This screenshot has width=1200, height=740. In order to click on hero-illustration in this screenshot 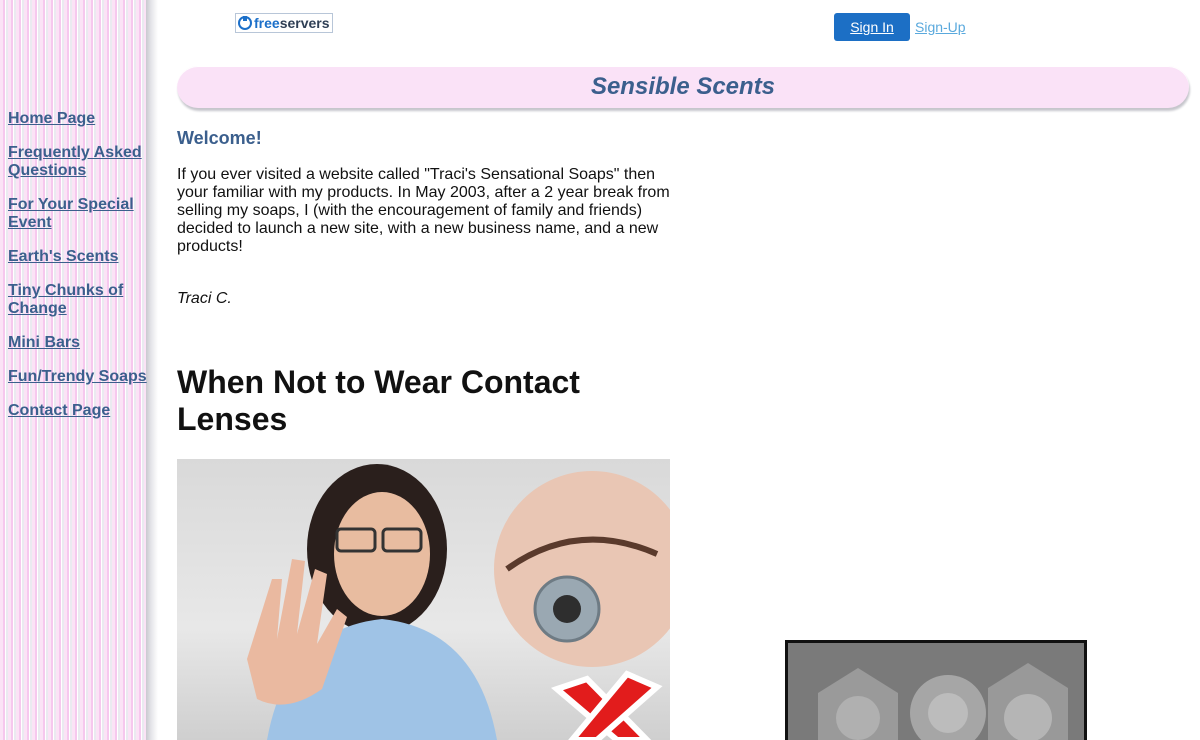, I will do `click(458, 602)`.